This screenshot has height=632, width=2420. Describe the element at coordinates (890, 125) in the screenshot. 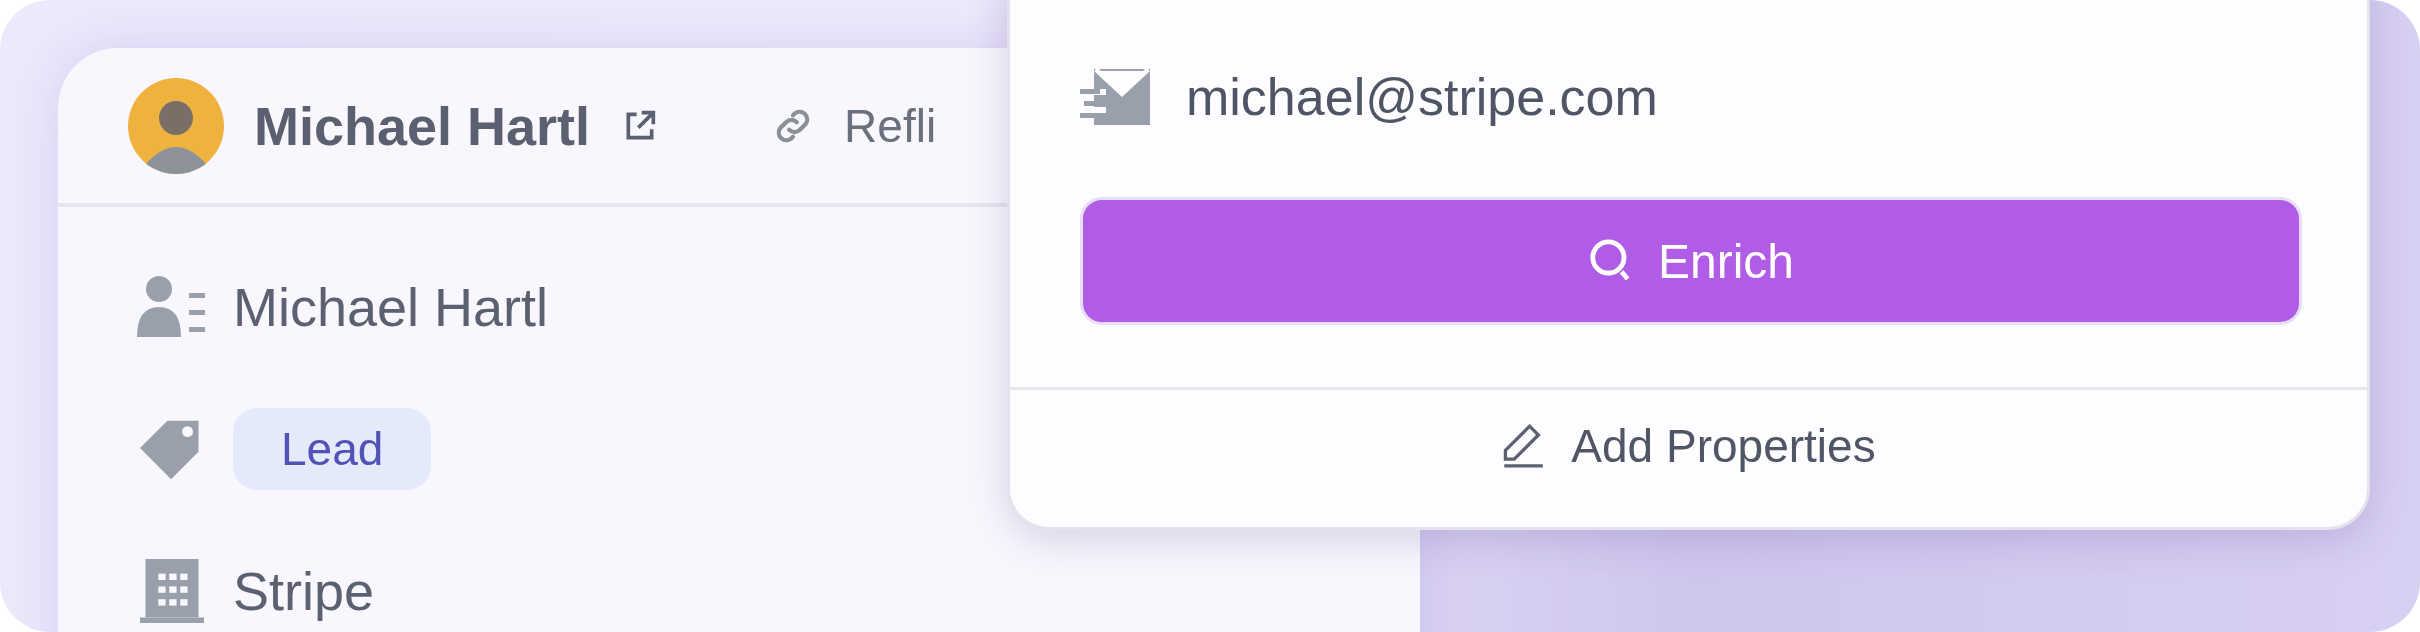

I see `link-label: Refli` at that location.